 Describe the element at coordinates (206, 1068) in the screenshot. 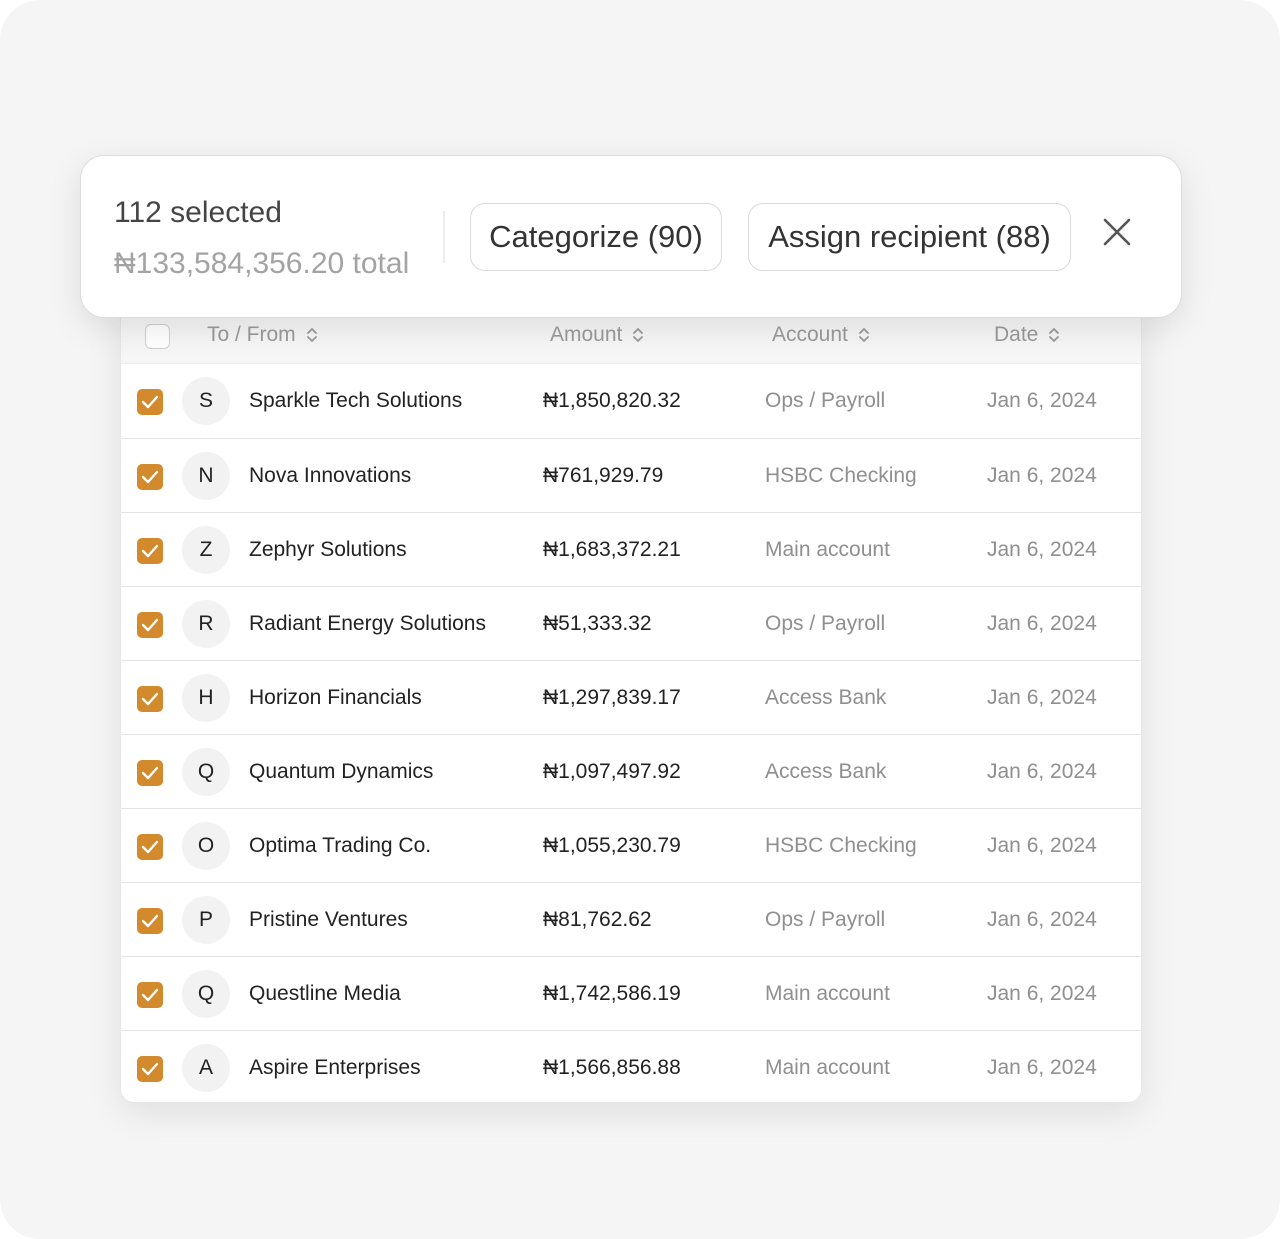

I see `avatar: A` at that location.